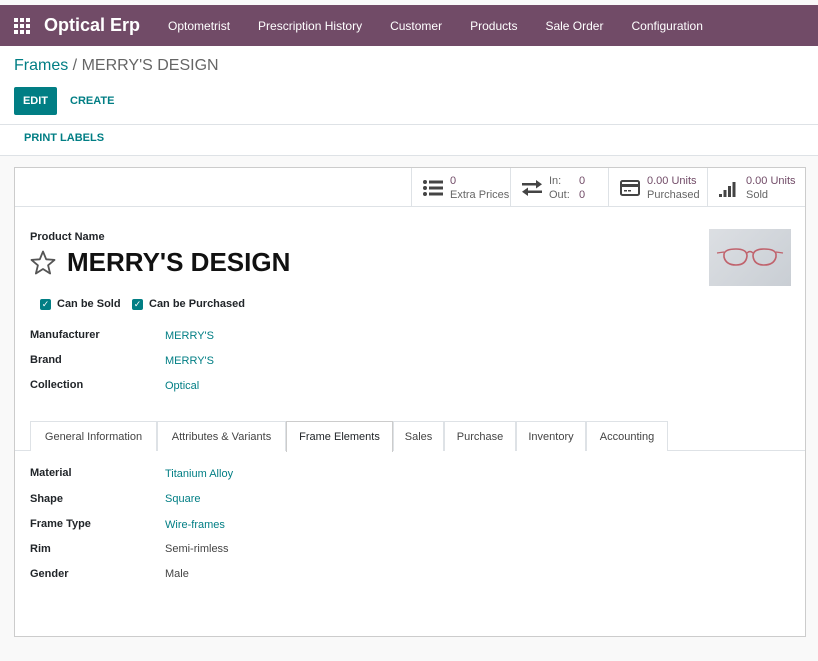 The image size is (818, 661). I want to click on frame-type-label: Frame Type, so click(60, 524).